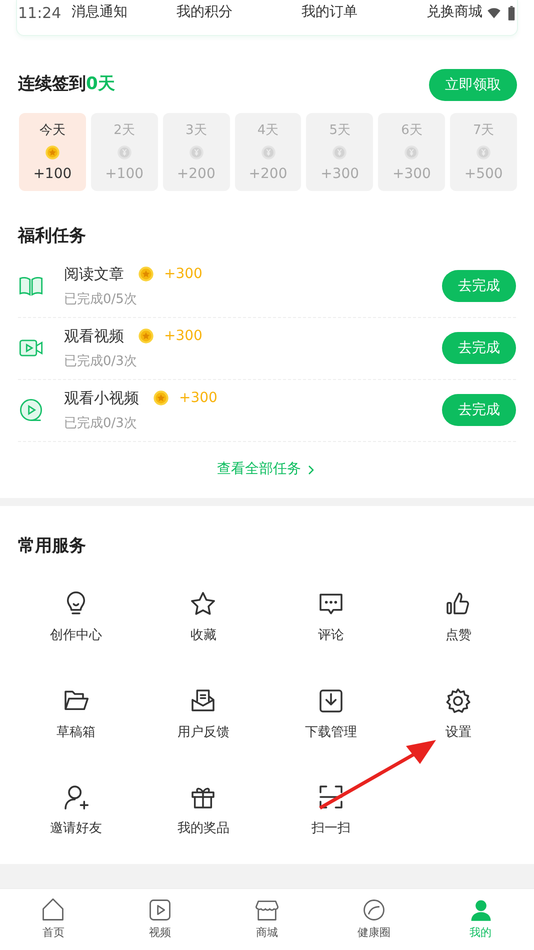  I want to click on day-label: 3天, so click(196, 131).